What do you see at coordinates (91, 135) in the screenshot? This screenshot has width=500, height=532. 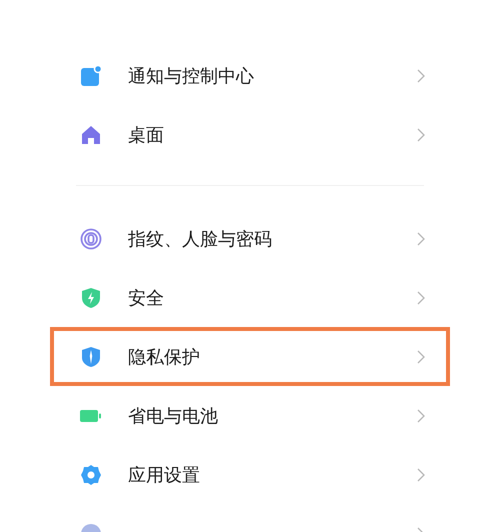 I see `home-icon` at bounding box center [91, 135].